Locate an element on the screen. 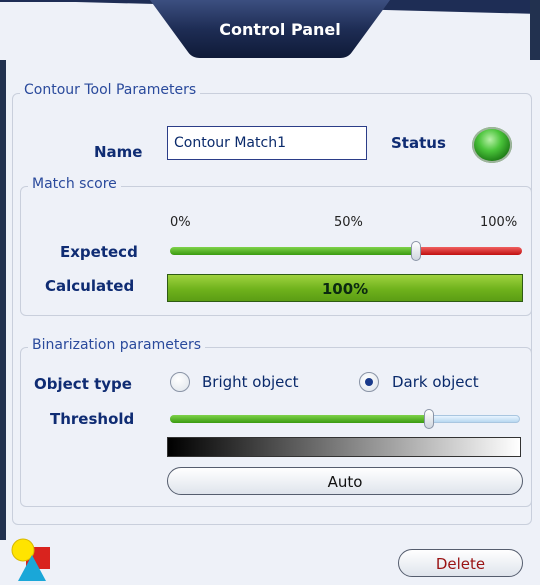 The width and height of the screenshot is (540, 585). auto-button: Auto is located at coordinates (345, 481).